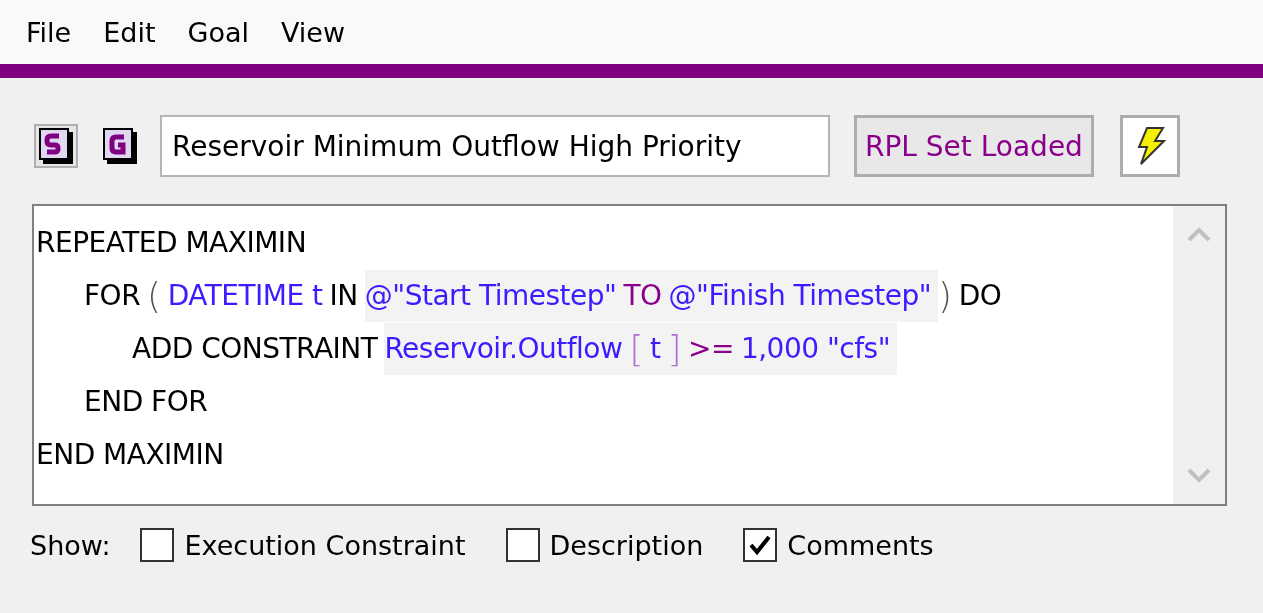  Describe the element at coordinates (325, 545) in the screenshot. I see `checkbox-label: Execution Constraint` at that location.